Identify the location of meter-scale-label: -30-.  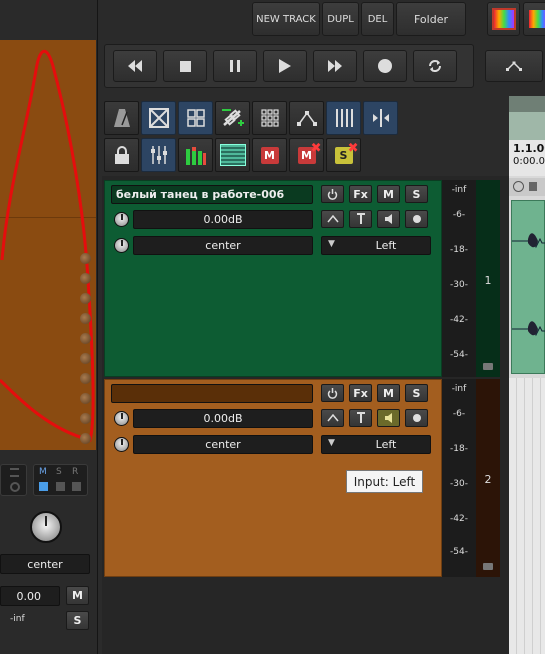
(459, 484).